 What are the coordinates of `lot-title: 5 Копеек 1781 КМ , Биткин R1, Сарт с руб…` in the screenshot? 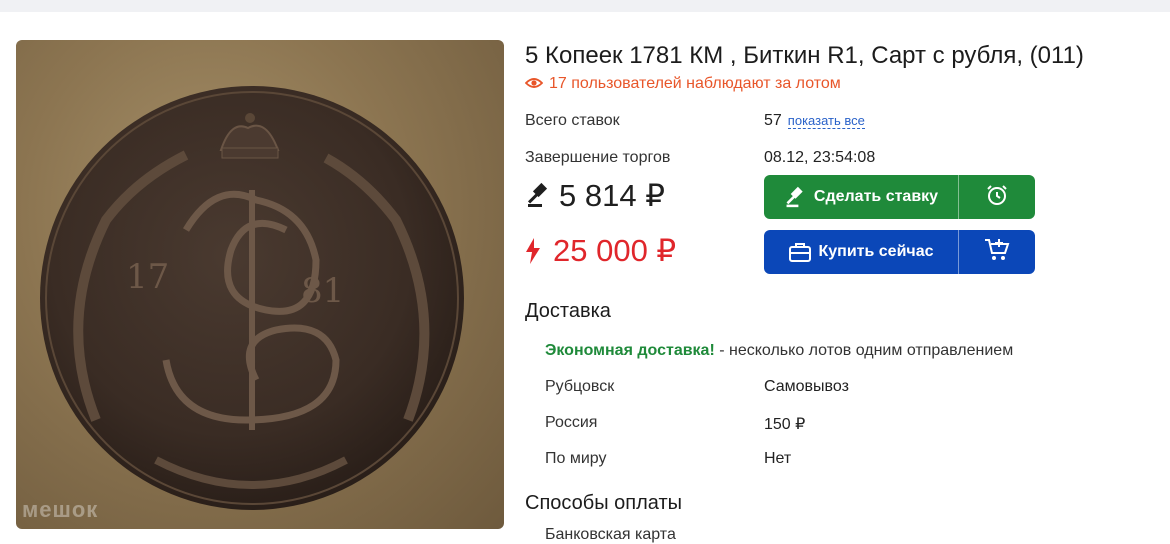 It's located at (804, 55).